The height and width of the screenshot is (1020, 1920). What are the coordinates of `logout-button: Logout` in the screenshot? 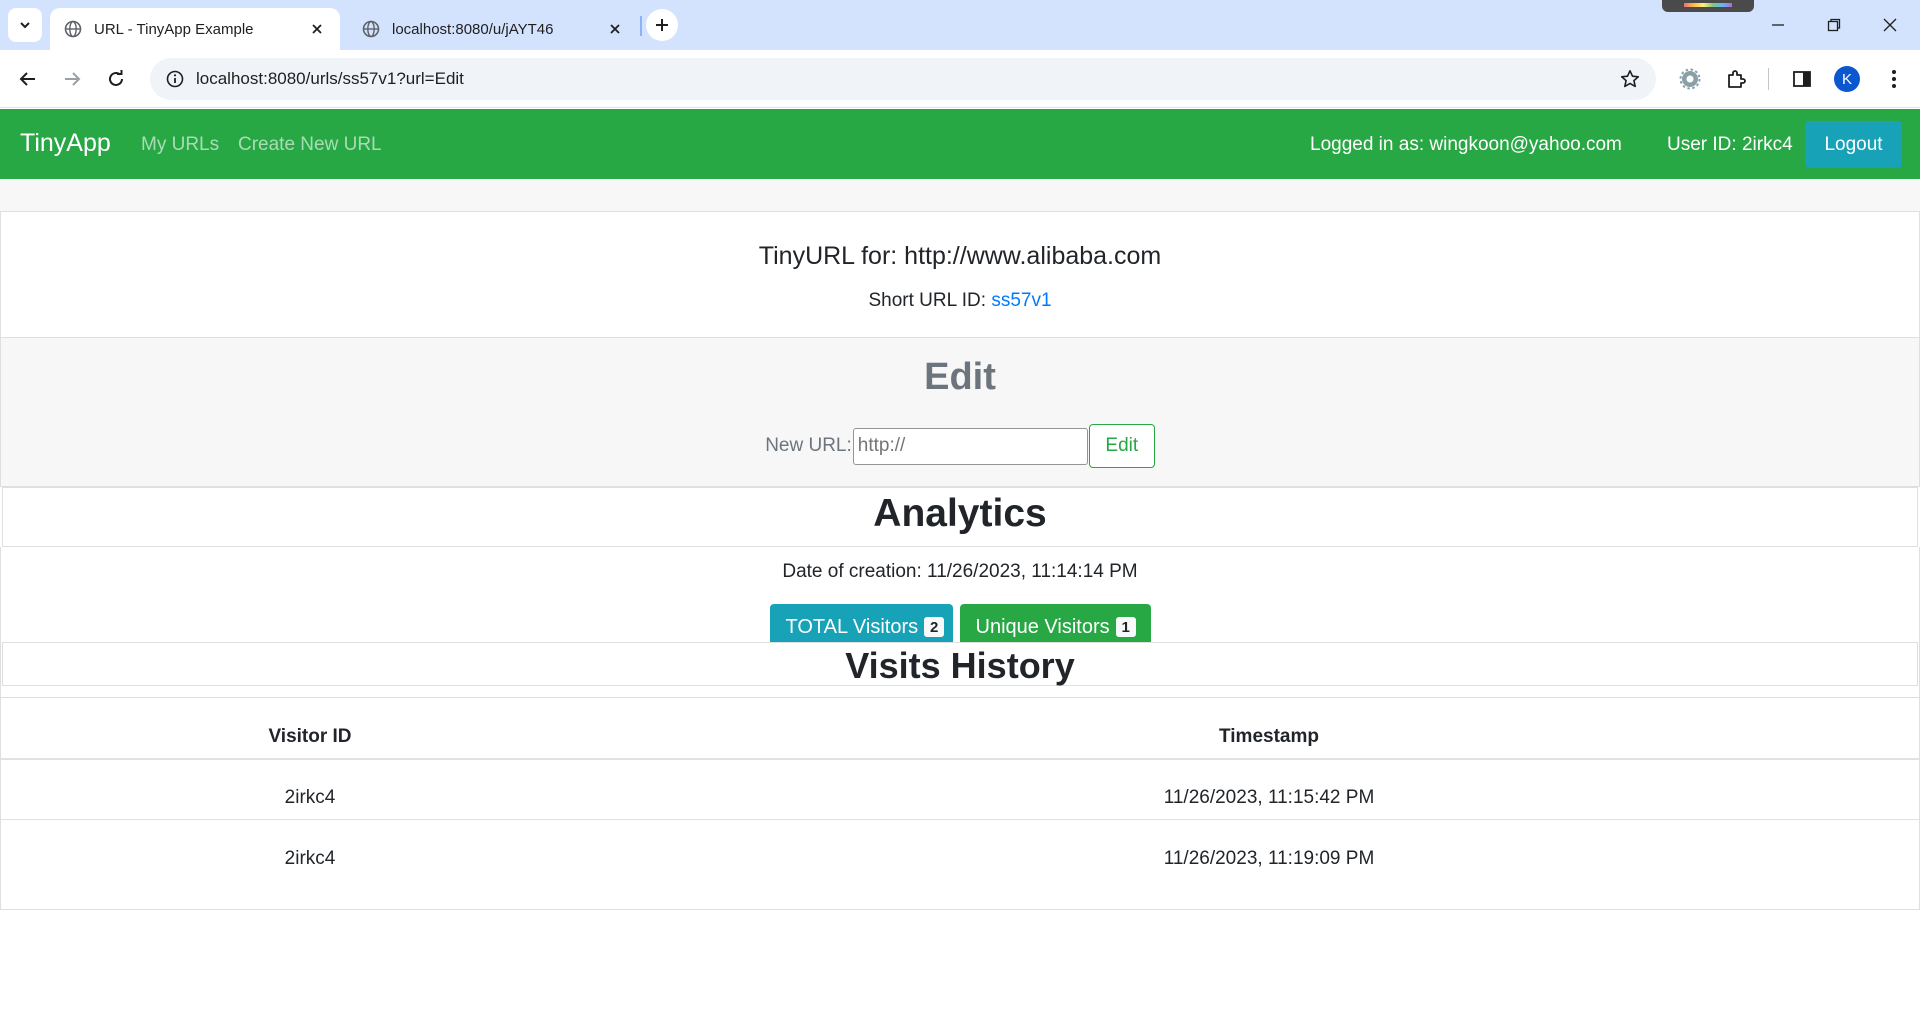 It's located at (1853, 144).